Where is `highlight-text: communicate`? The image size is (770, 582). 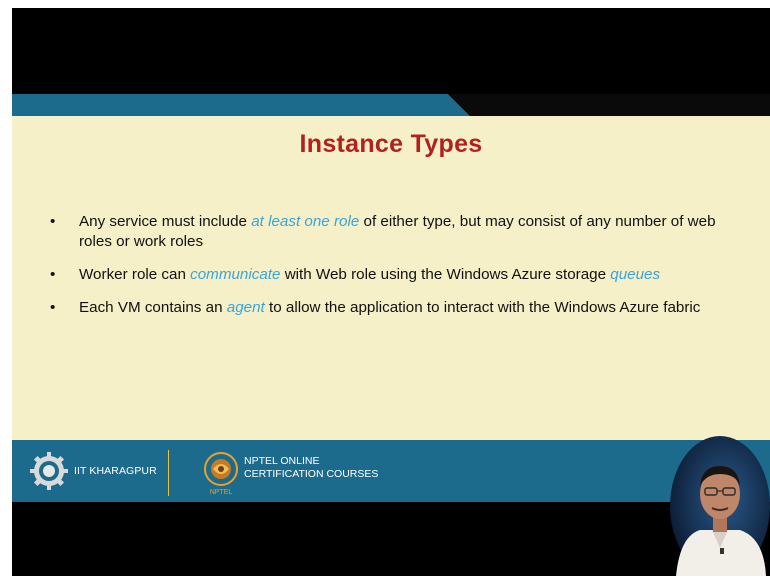
highlight-text: communicate is located at coordinates (235, 274).